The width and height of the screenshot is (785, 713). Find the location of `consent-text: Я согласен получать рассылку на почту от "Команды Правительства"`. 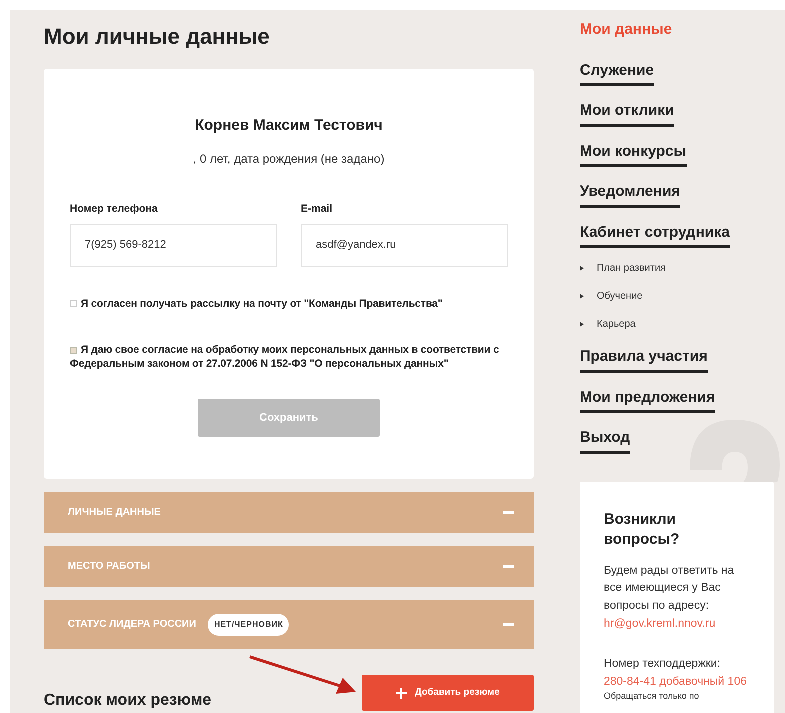

consent-text: Я согласен получать рассылку на почту от "Команды Правительства" is located at coordinates (289, 303).